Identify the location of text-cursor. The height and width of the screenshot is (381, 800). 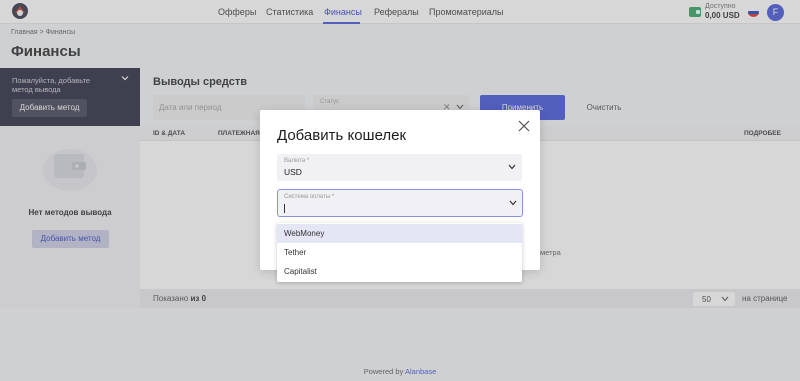
(284, 208).